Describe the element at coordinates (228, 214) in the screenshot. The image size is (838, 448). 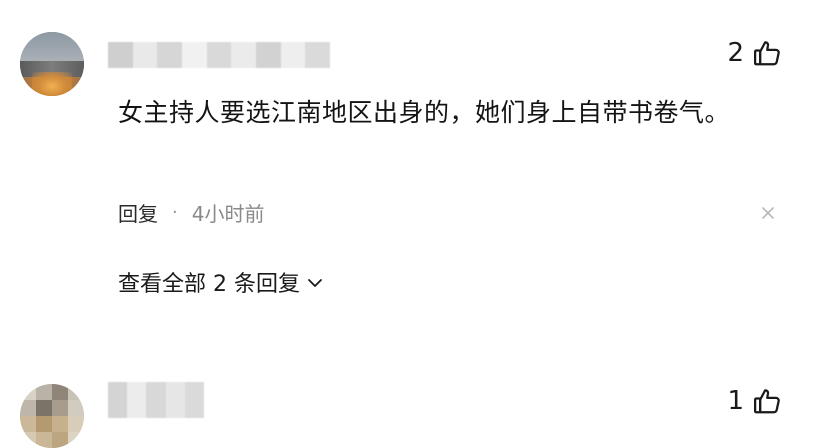
I see `comment-time: 4小时前` at that location.